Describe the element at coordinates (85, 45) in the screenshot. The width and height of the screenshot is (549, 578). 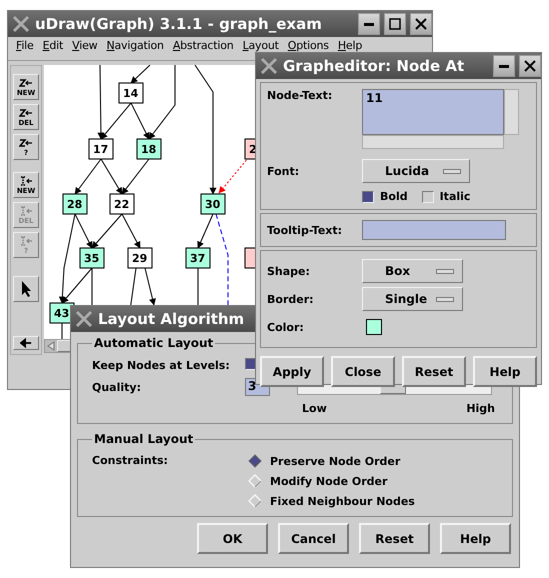
I see `menu-item: View` at that location.